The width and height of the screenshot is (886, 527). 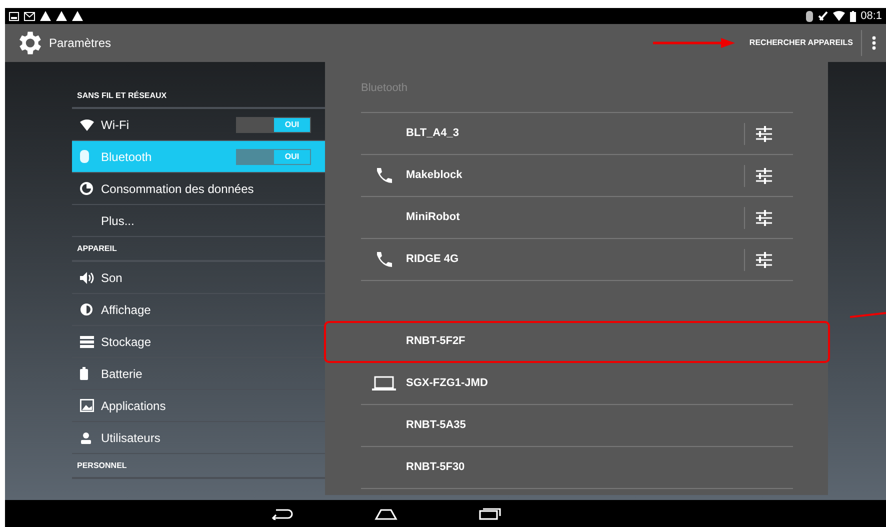 What do you see at coordinates (281, 514) in the screenshot?
I see `back-icon` at bounding box center [281, 514].